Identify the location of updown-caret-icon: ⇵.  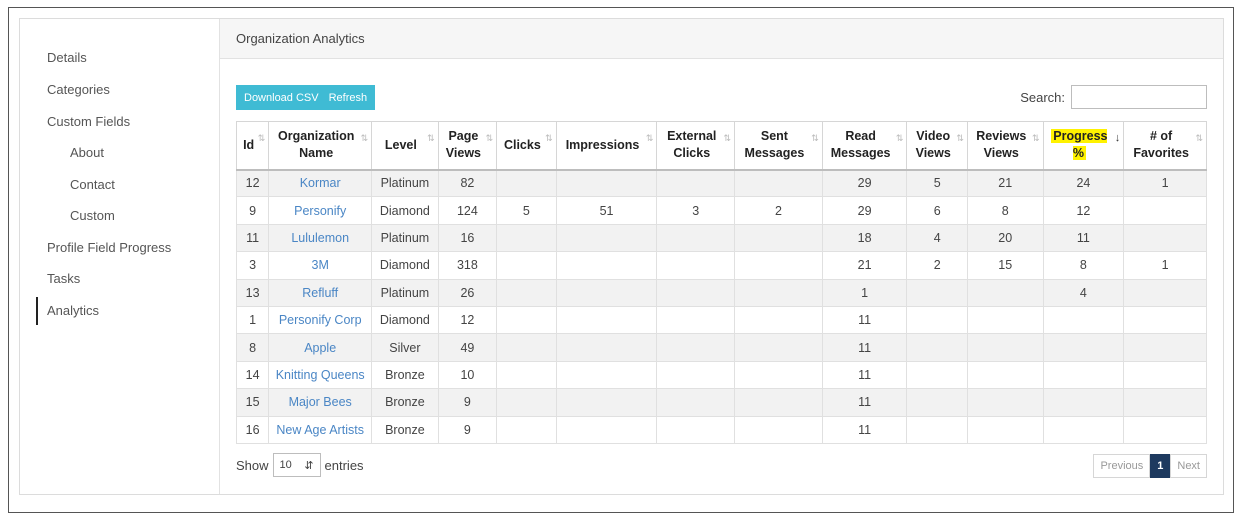
(309, 465).